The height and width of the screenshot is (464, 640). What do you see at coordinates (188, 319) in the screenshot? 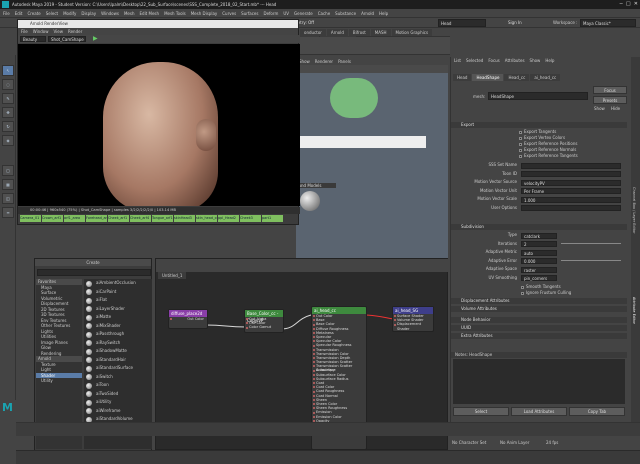
I see `file-node: diffuse_place2d Out Color` at bounding box center [188, 319].